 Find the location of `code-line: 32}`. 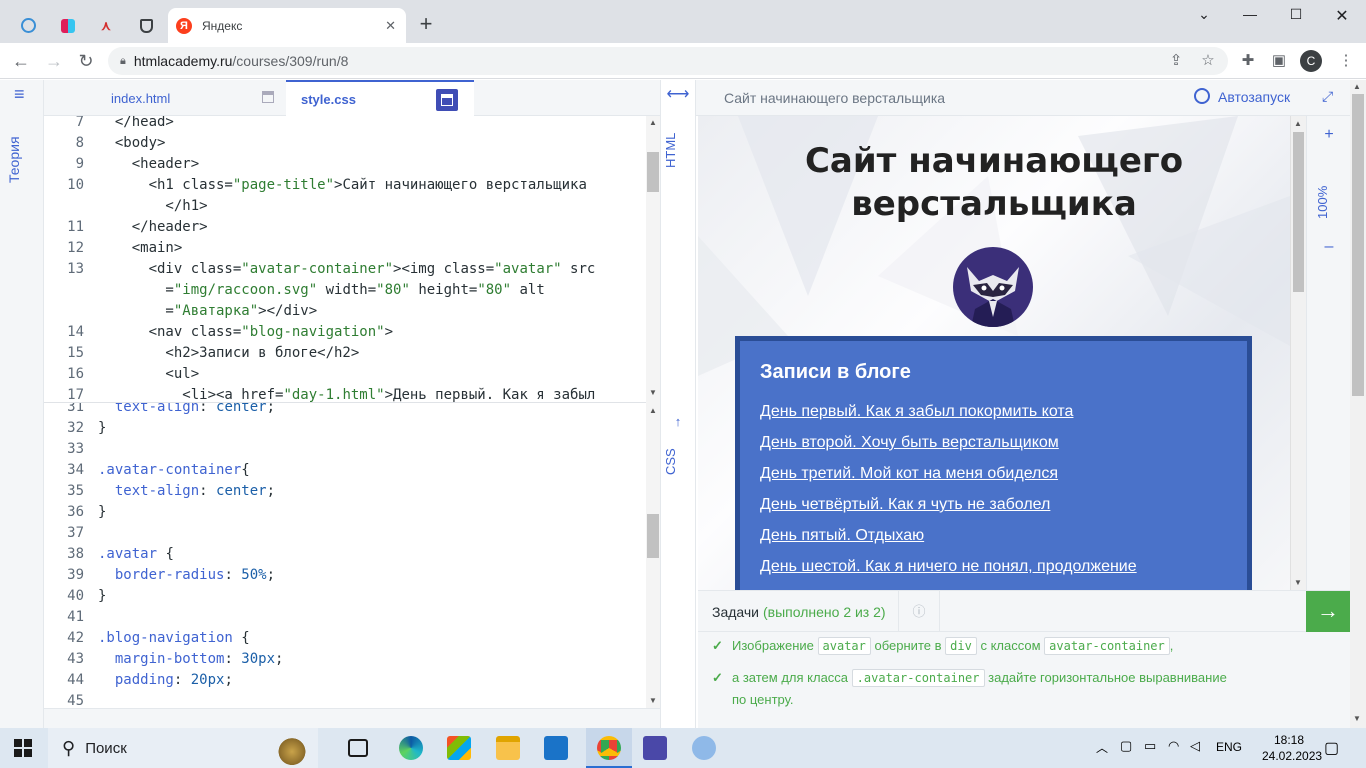

code-line: 32} is located at coordinates (314, 428).